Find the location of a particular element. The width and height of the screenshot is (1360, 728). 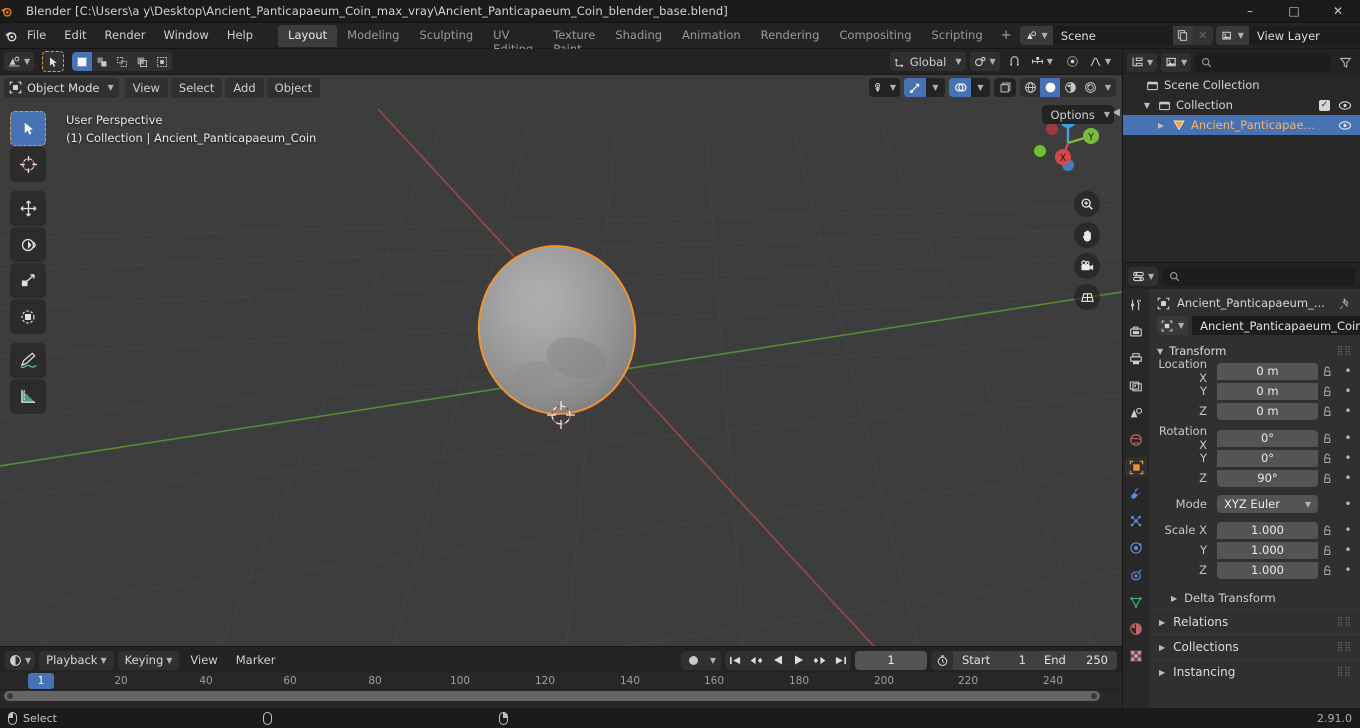

tab-sculpting: Sculpting is located at coordinates (446, 36).